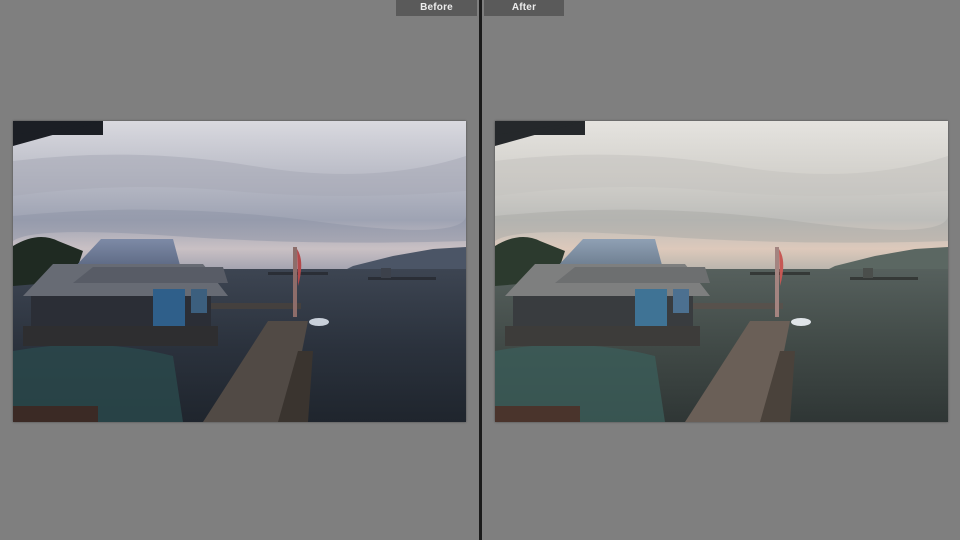 The width and height of the screenshot is (960, 540). I want to click on compare-divider, so click(480, 270).